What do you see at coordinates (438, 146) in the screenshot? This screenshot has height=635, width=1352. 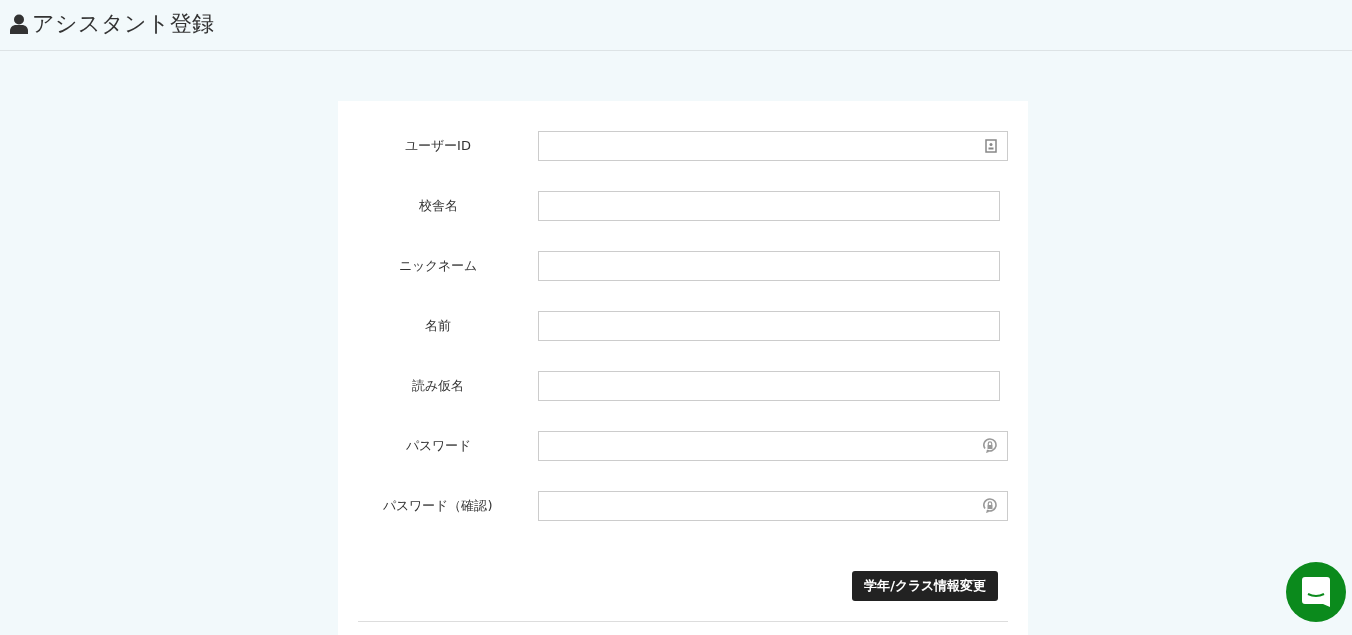 I see `field-label: ユーザーID` at bounding box center [438, 146].